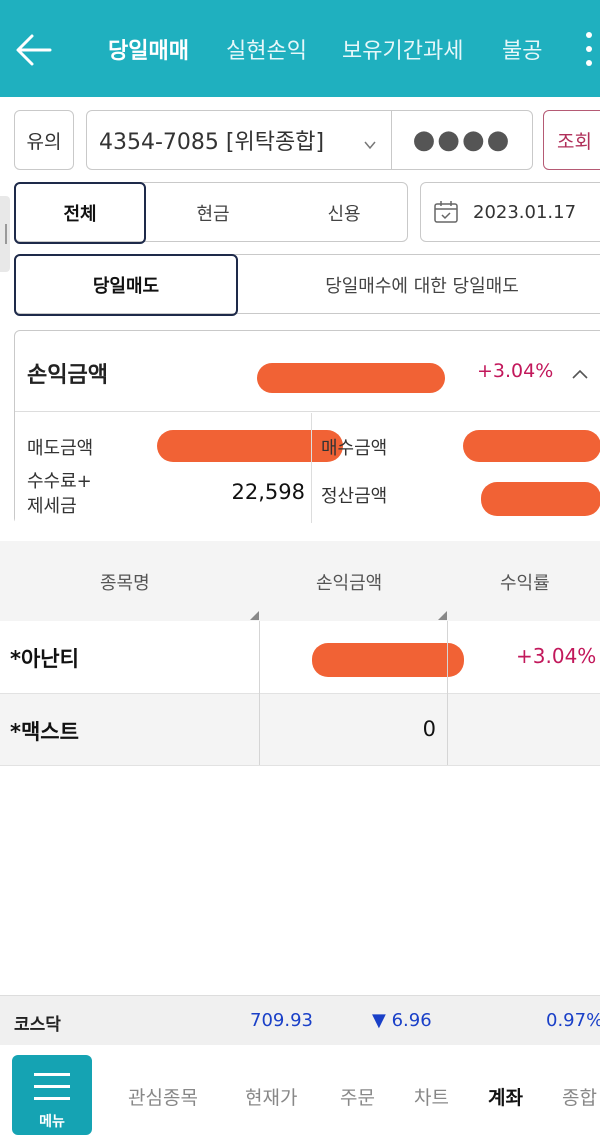  Describe the element at coordinates (419, 285) in the screenshot. I see `segment-day-sell-of-day-buy: 당일매수에 대한 당일매도` at that location.